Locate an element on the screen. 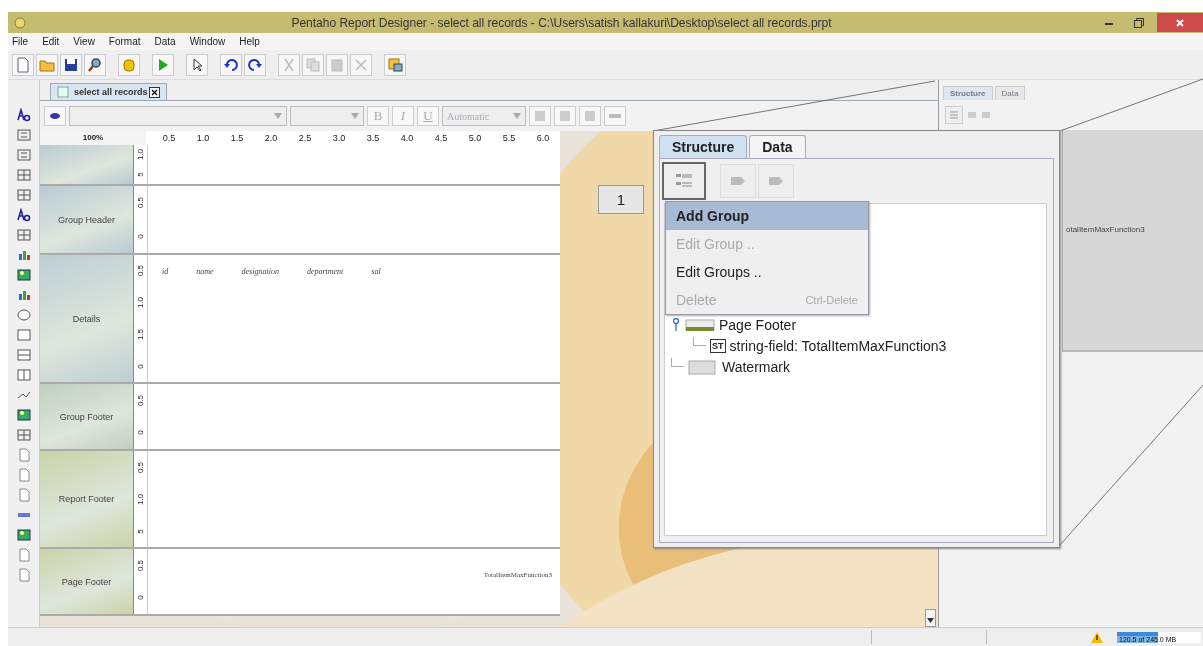 Image resolution: width=1203 pixels, height=646 pixels. menu-item: File is located at coordinates (20, 41).